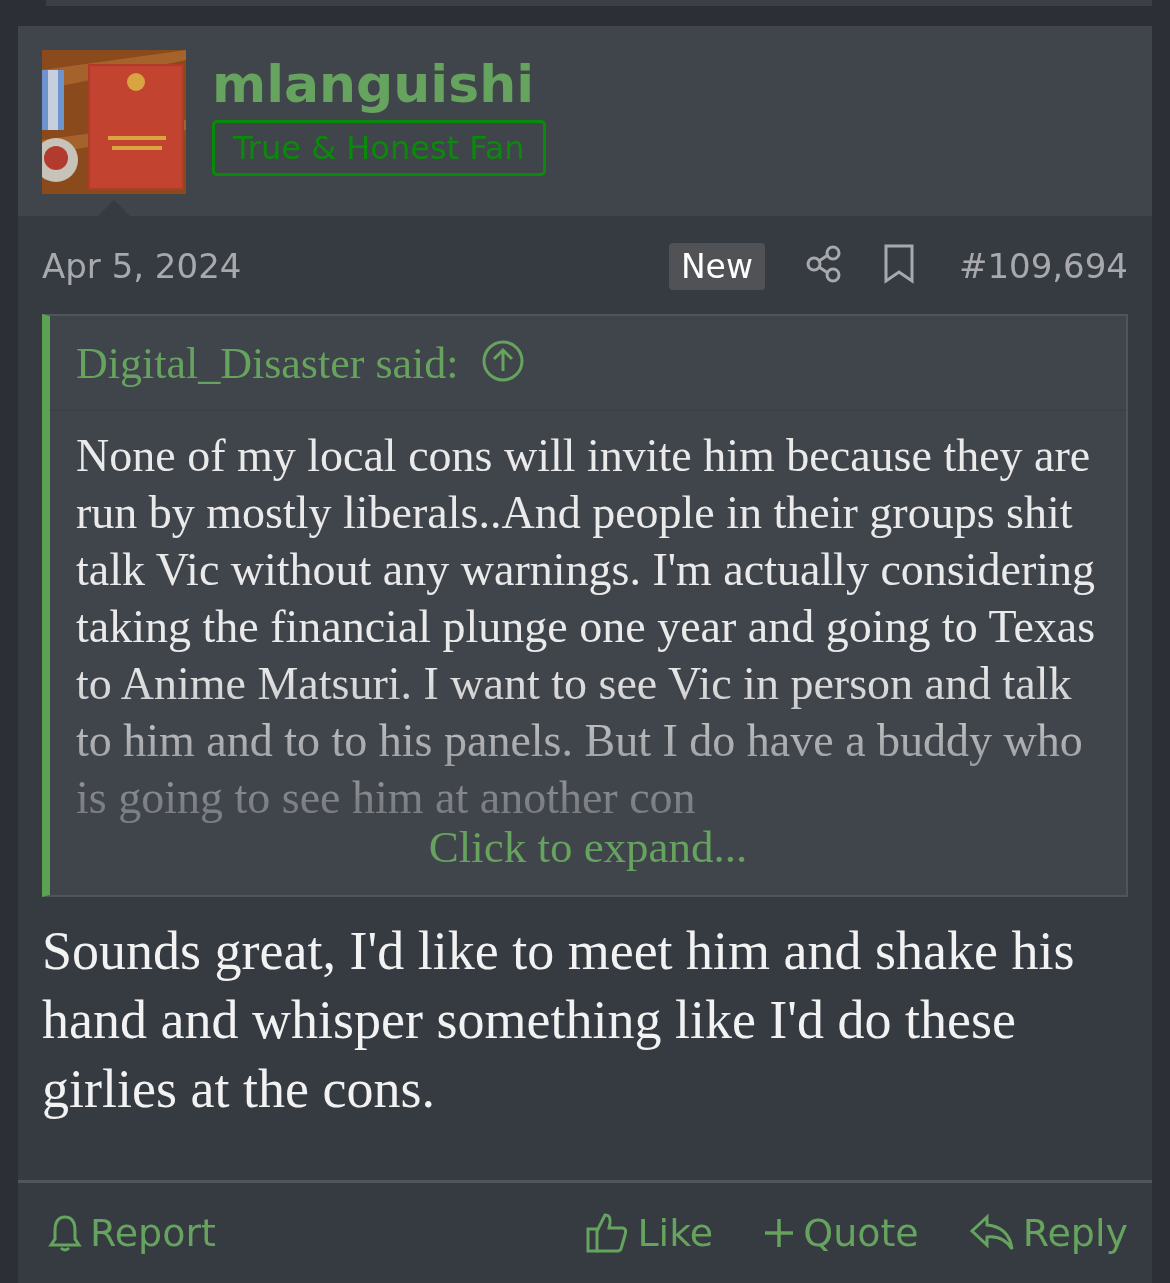 This screenshot has height=1283, width=1170. I want to click on post-date-link: Apr 5, 2024, so click(355, 266).